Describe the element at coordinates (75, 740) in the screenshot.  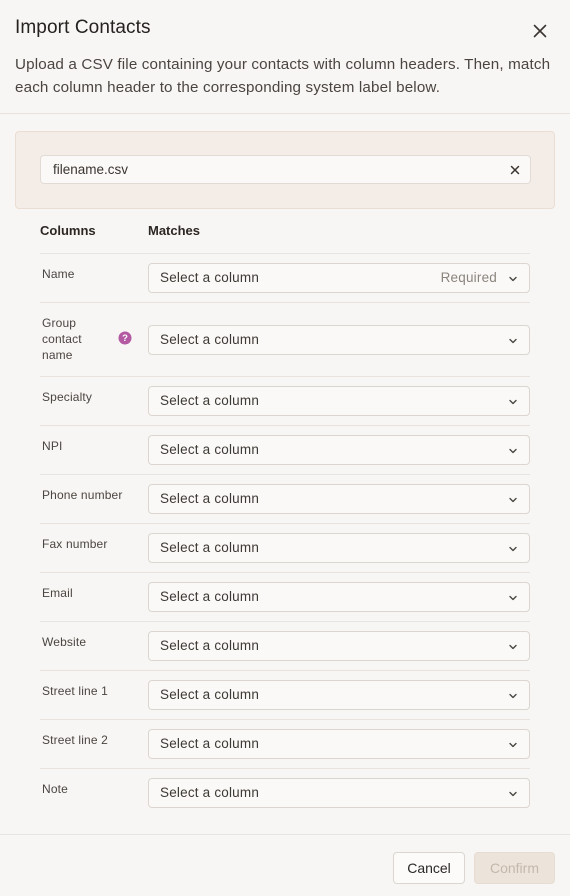
I see `row-label: Street line 2` at that location.